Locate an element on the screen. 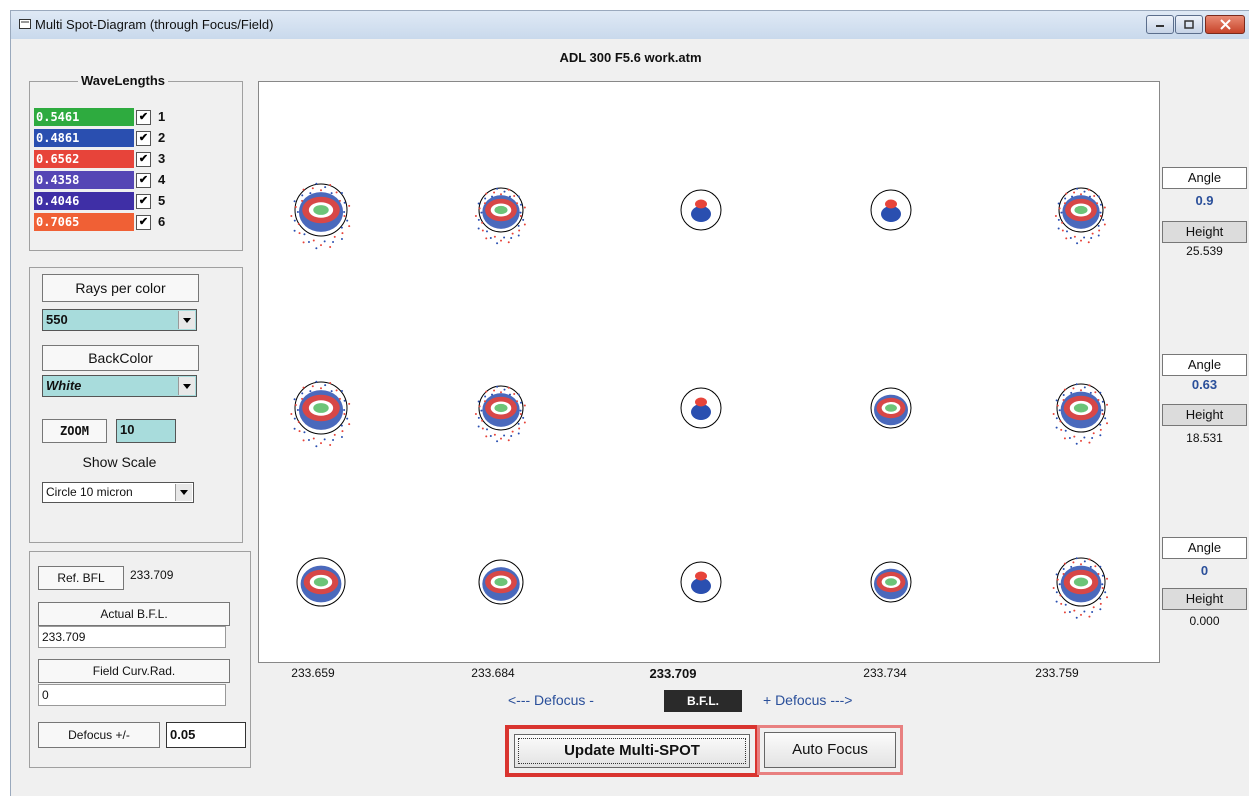  defocus-tick-2: 233.684 is located at coordinates (493, 673).